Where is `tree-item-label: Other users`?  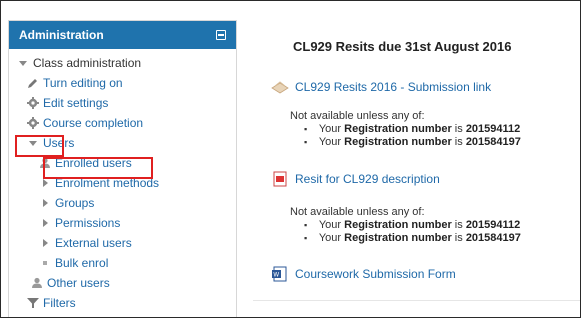
tree-item-label: Other users is located at coordinates (78, 283).